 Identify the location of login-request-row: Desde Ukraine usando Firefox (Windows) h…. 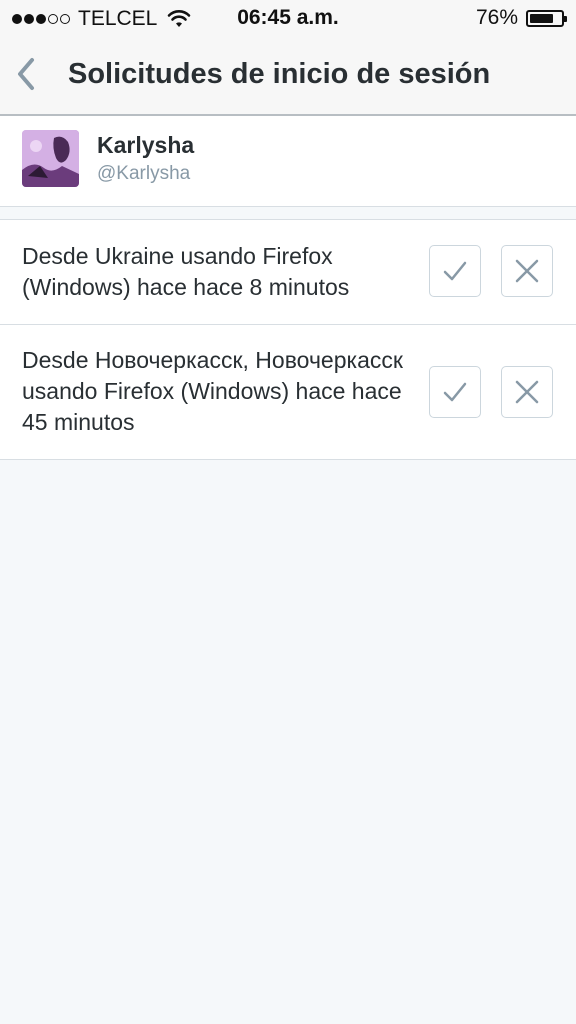
(288, 272).